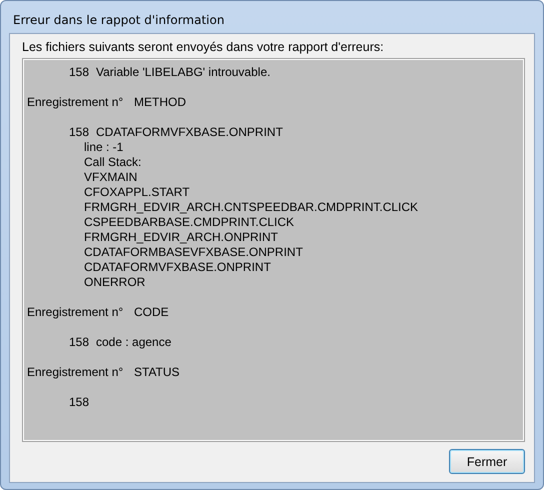 The height and width of the screenshot is (490, 544). Describe the element at coordinates (115, 282) in the screenshot. I see `report-line: ONERROR` at that location.